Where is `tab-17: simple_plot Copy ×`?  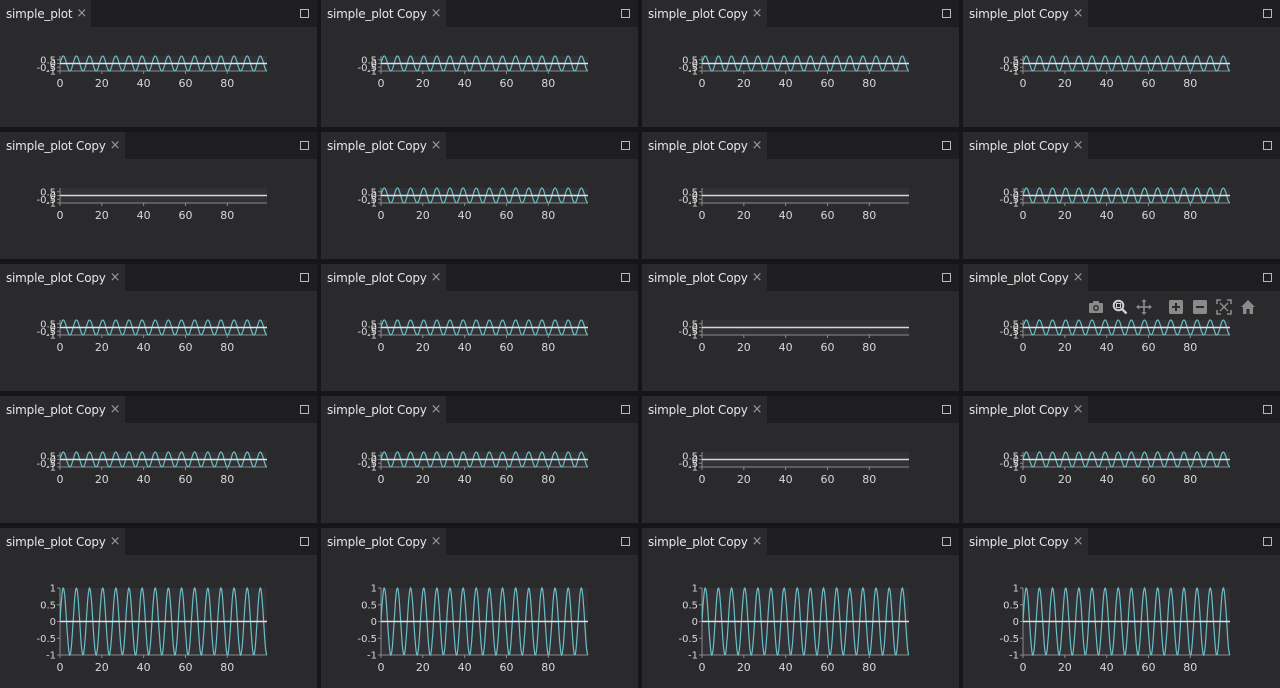
tab-17: simple_plot Copy × is located at coordinates (383, 541).